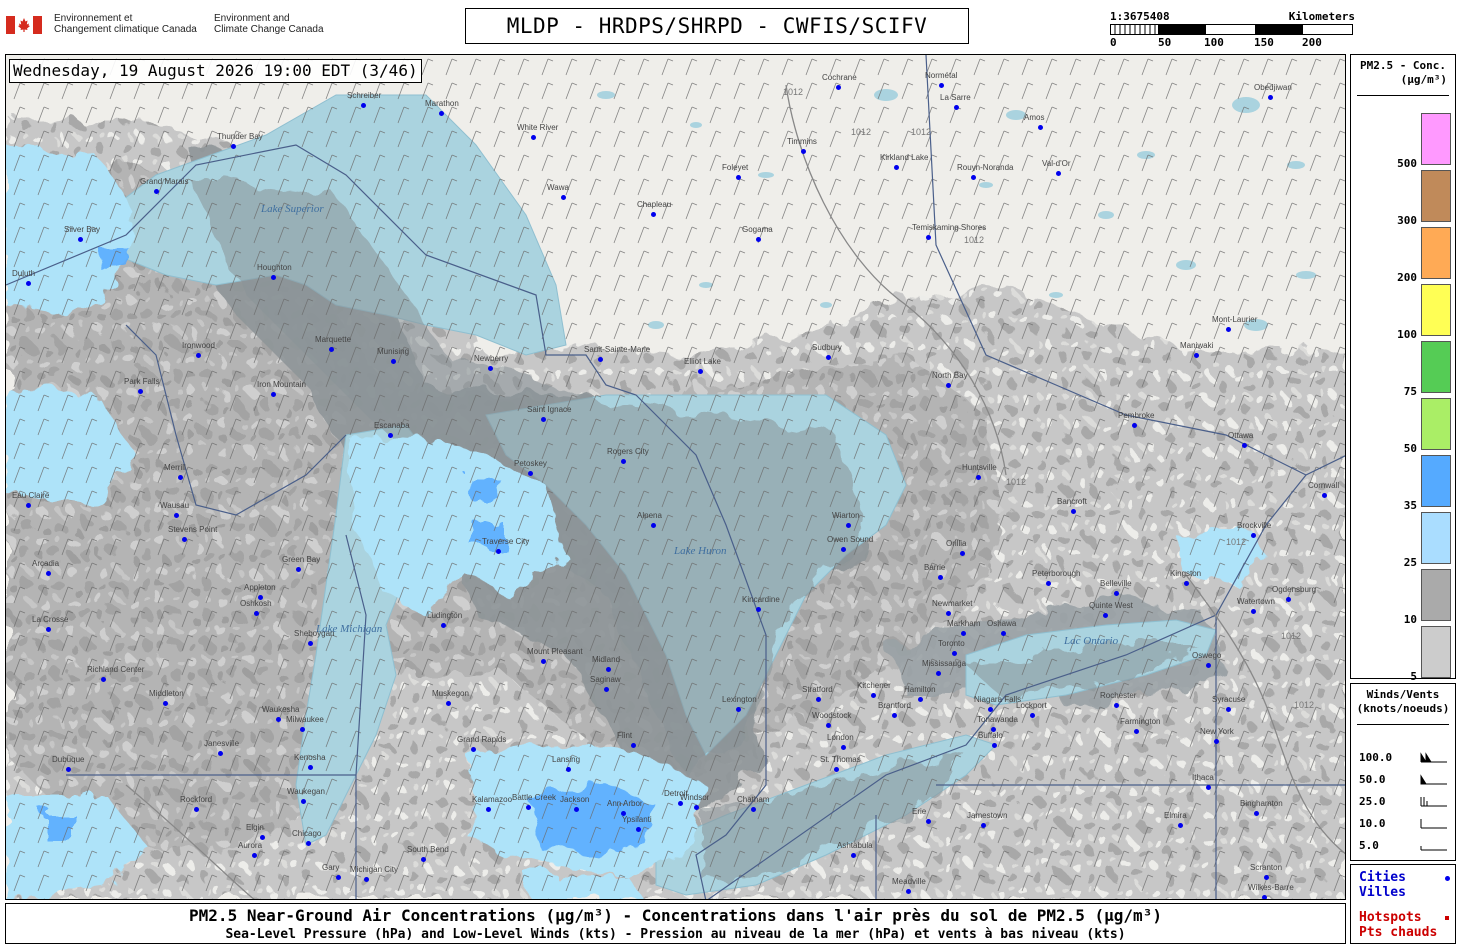  Describe the element at coordinates (142, 381) in the screenshot. I see `city-label: Park Falls` at that location.